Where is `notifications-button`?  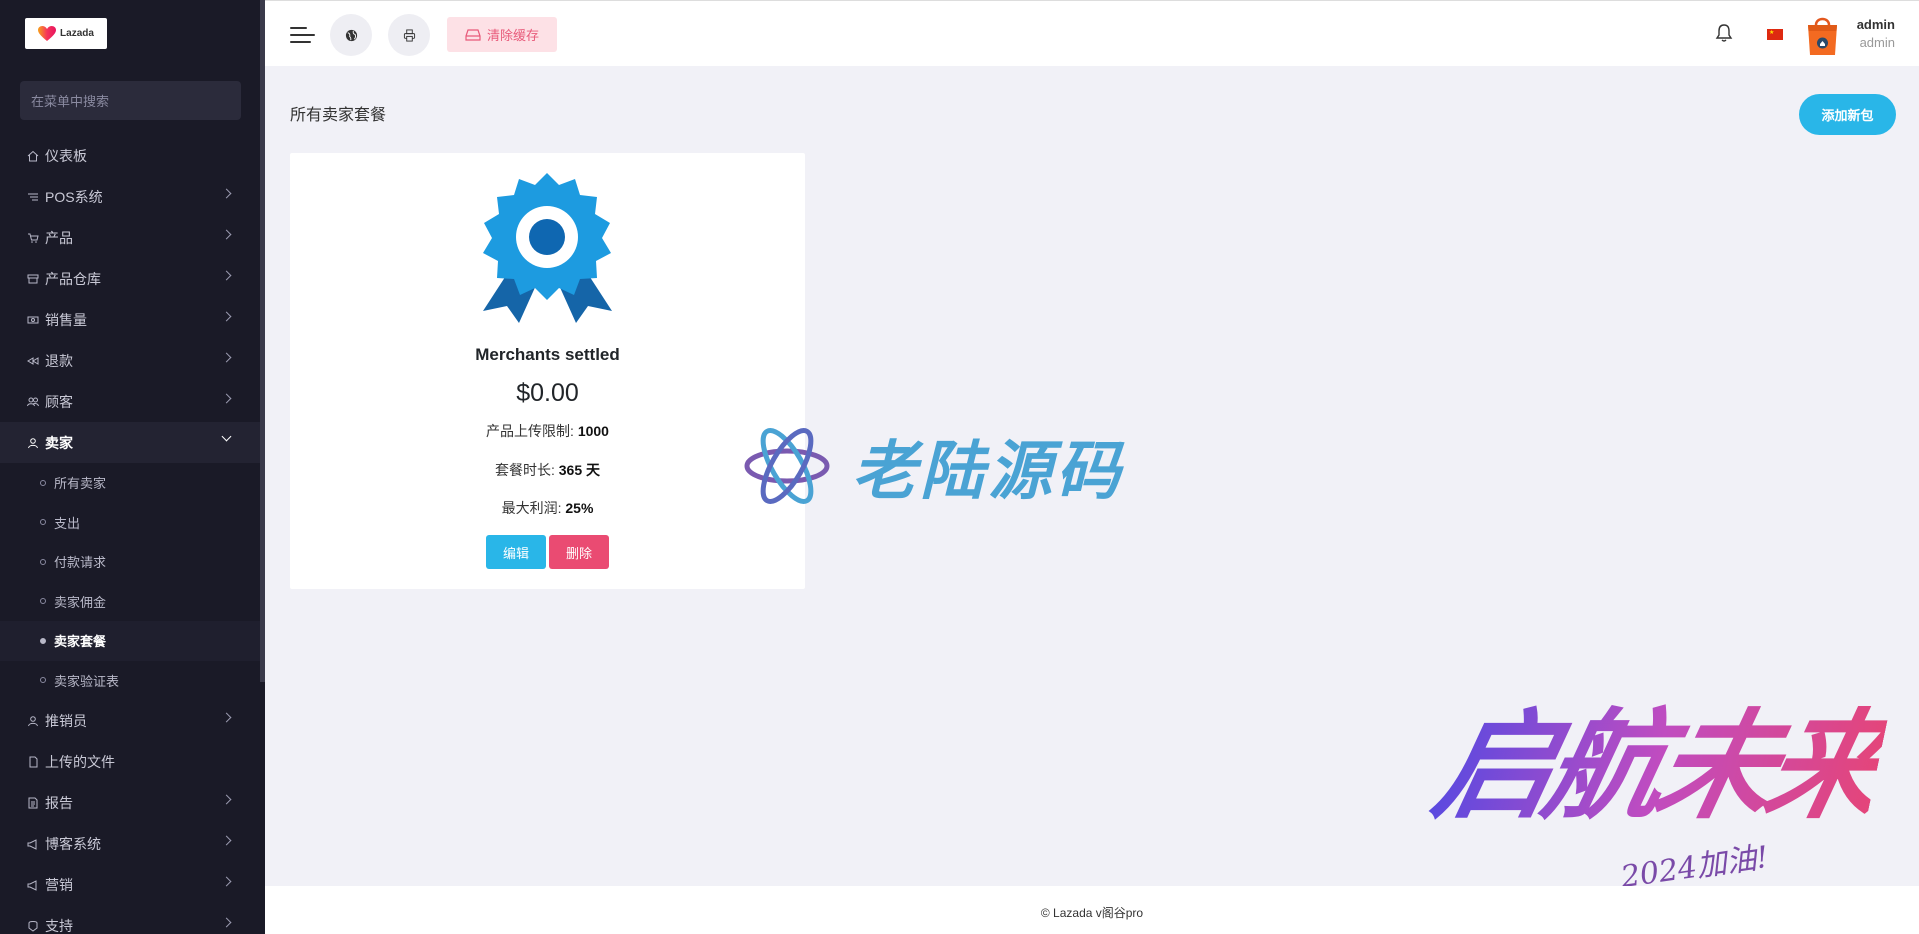
notifications-button is located at coordinates (1724, 35).